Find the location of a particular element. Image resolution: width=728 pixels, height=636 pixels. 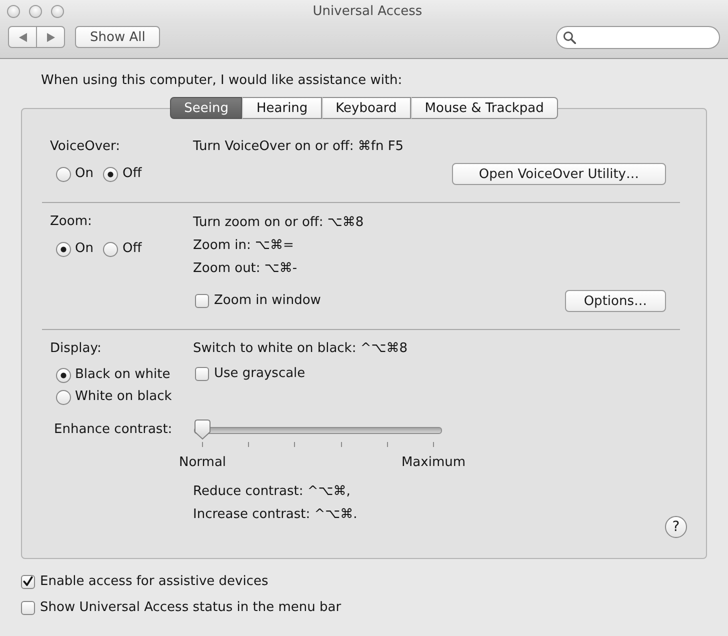

checkbox: Enable access for assistive devices is located at coordinates (374, 582).